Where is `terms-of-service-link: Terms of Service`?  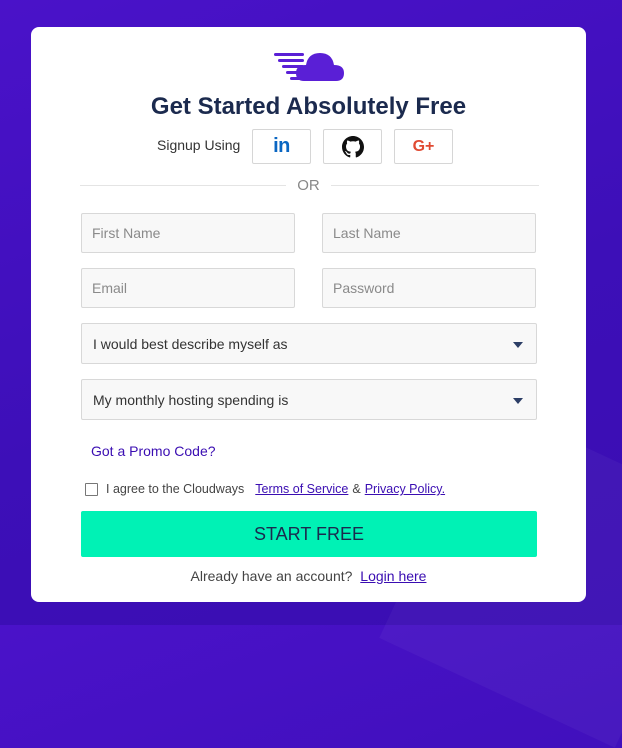
terms-of-service-link: Terms of Service is located at coordinates (301, 489).